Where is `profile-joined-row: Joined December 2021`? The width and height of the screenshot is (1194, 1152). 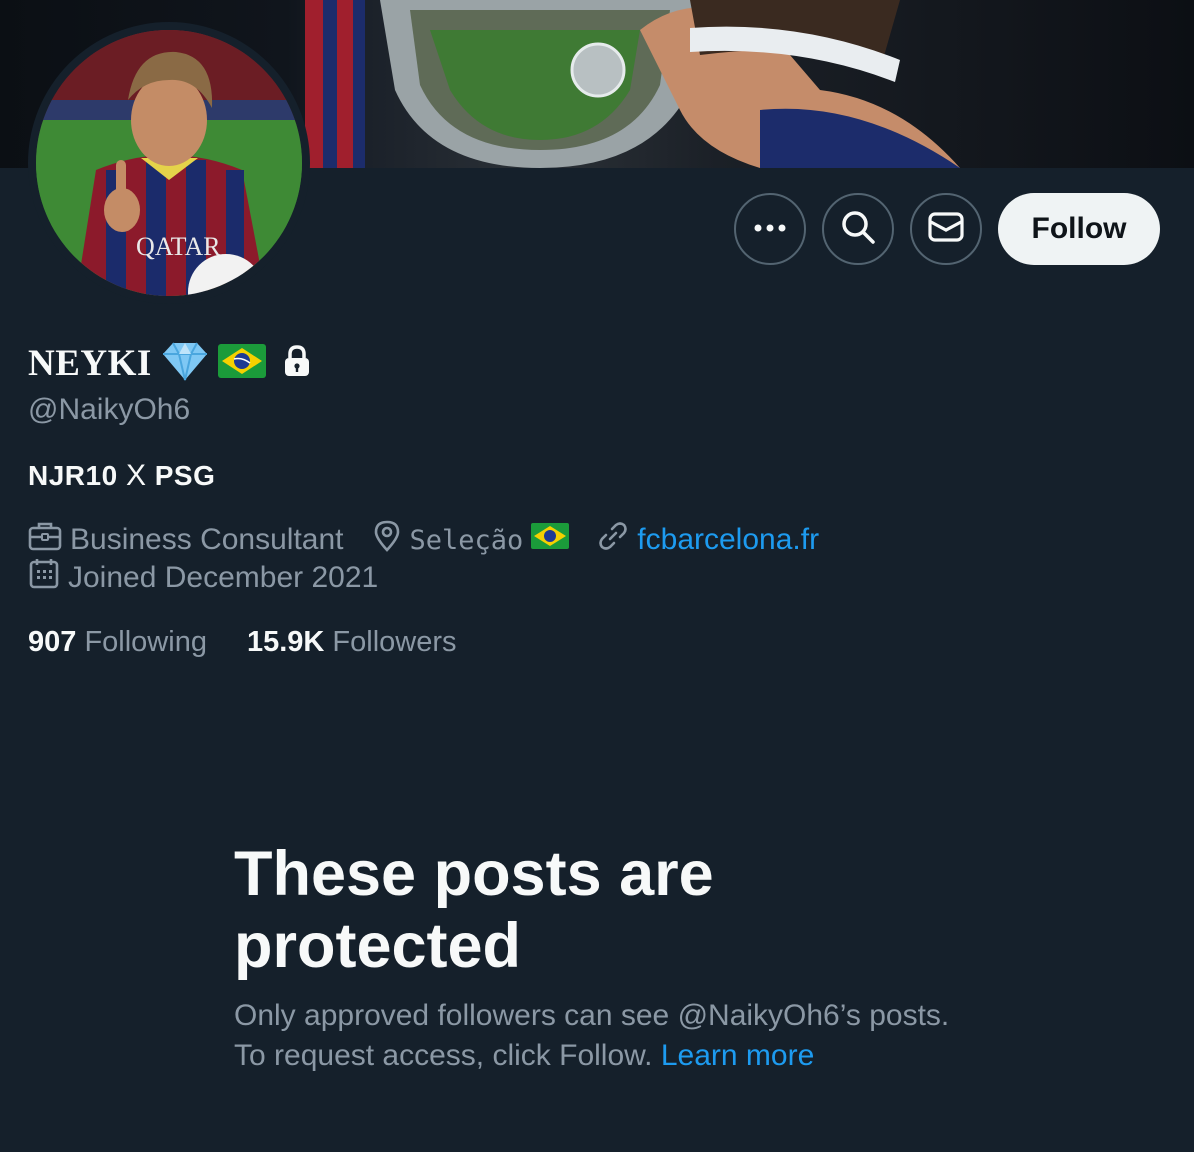 profile-joined-row: Joined December 2021 is located at coordinates (217, 578).